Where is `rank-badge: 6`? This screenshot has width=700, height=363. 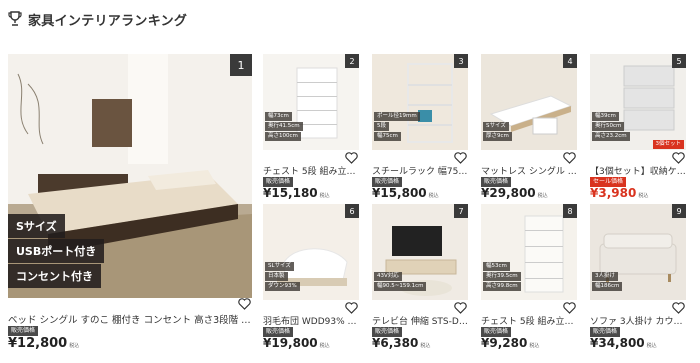
rank-badge: 6 is located at coordinates (352, 211).